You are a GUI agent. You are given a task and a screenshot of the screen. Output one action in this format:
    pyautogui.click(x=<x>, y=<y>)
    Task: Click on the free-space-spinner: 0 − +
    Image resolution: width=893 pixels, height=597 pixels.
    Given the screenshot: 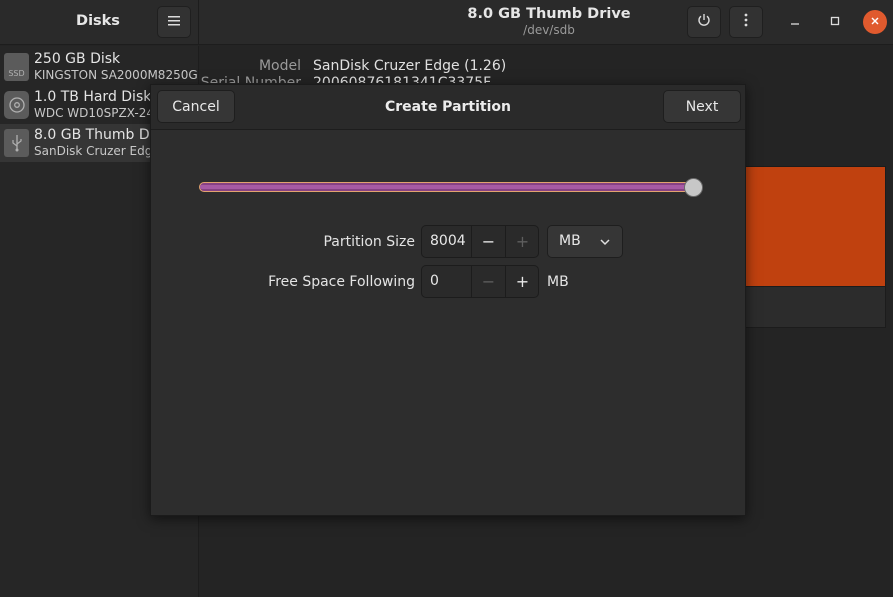 What is the action you would take?
    pyautogui.click(x=480, y=281)
    